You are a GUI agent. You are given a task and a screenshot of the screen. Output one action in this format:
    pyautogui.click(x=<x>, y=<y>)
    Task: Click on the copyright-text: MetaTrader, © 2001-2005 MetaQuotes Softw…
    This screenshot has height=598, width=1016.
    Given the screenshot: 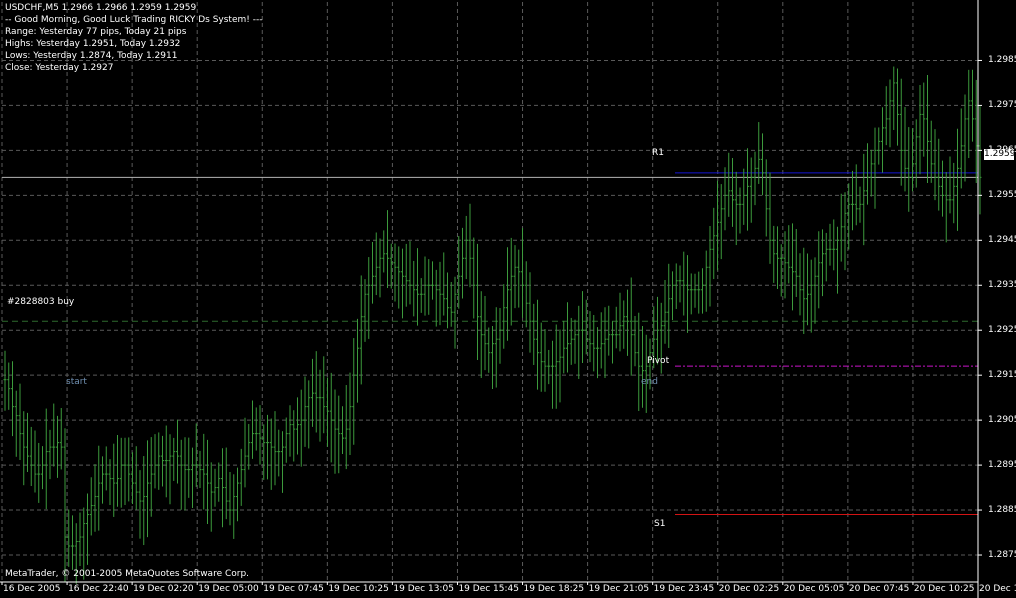 What is the action you would take?
    pyautogui.click(x=127, y=574)
    